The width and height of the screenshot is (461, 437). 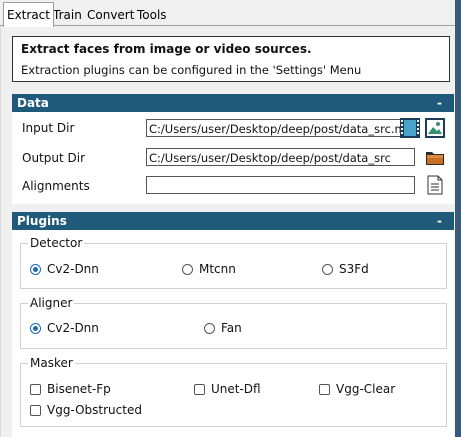 What do you see at coordinates (435, 128) in the screenshot?
I see `image-icon` at bounding box center [435, 128].